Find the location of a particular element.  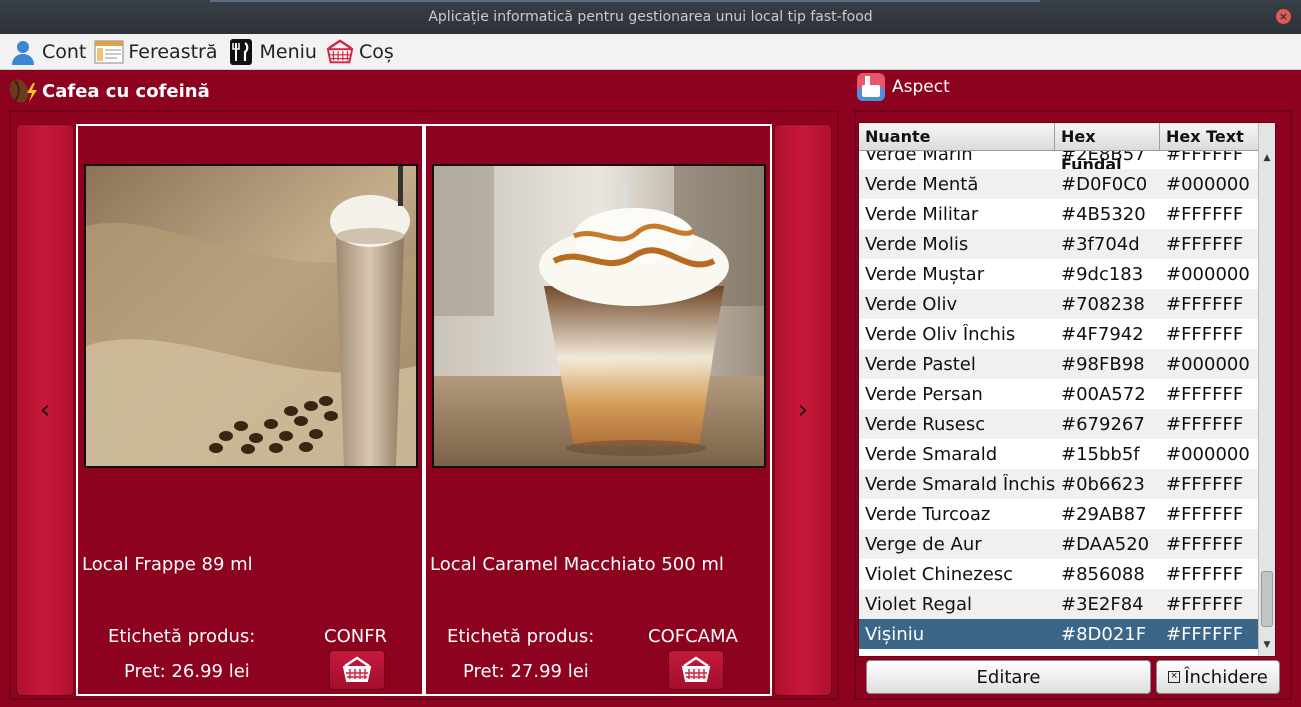

table-cell: Verde Pastel is located at coordinates (920, 364).